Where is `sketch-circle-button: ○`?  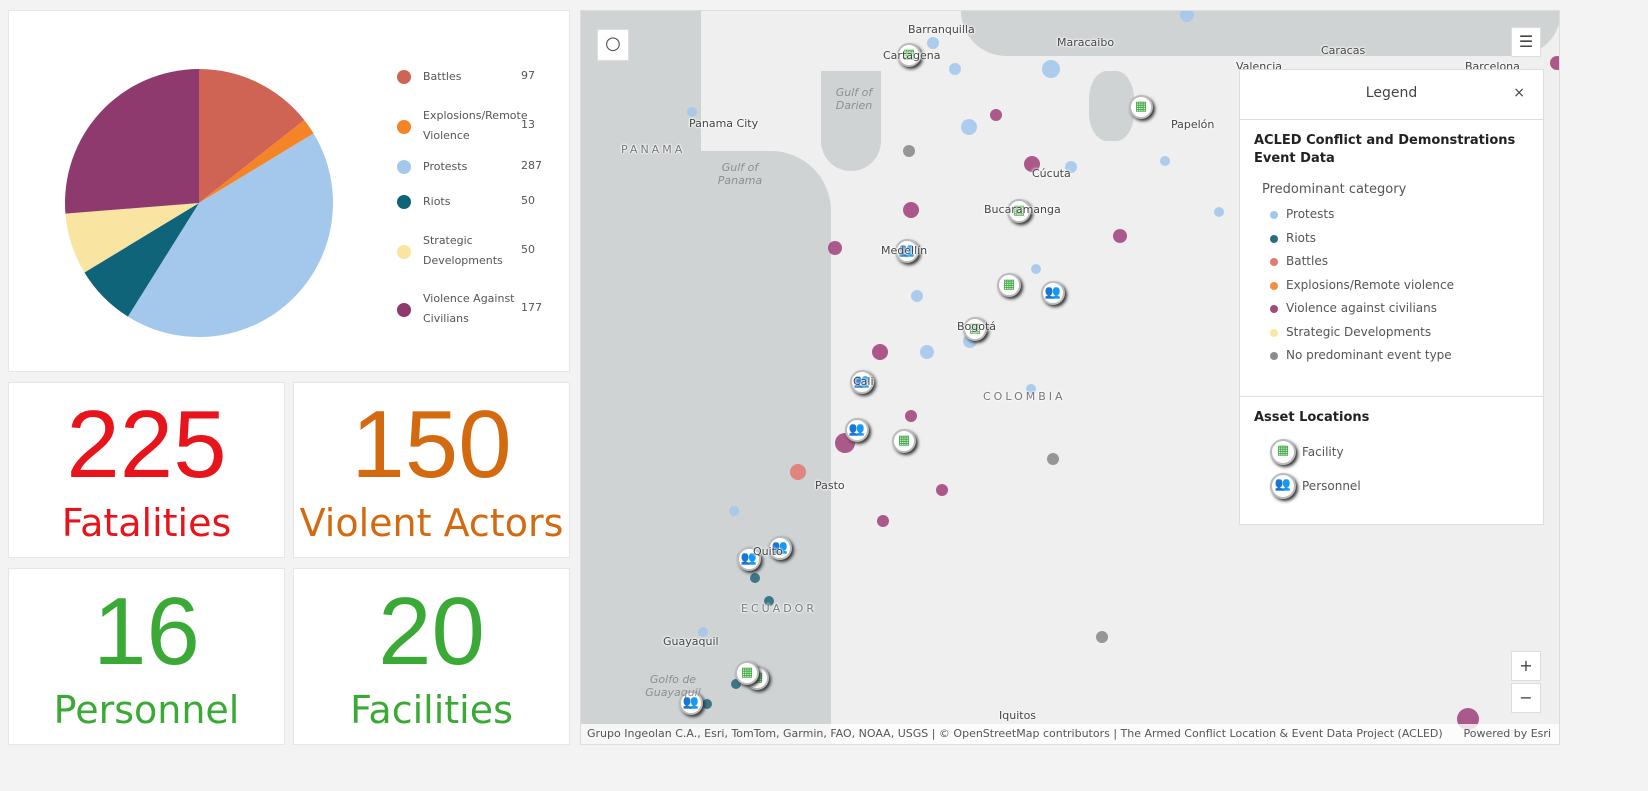
sketch-circle-button: ○ is located at coordinates (613, 45).